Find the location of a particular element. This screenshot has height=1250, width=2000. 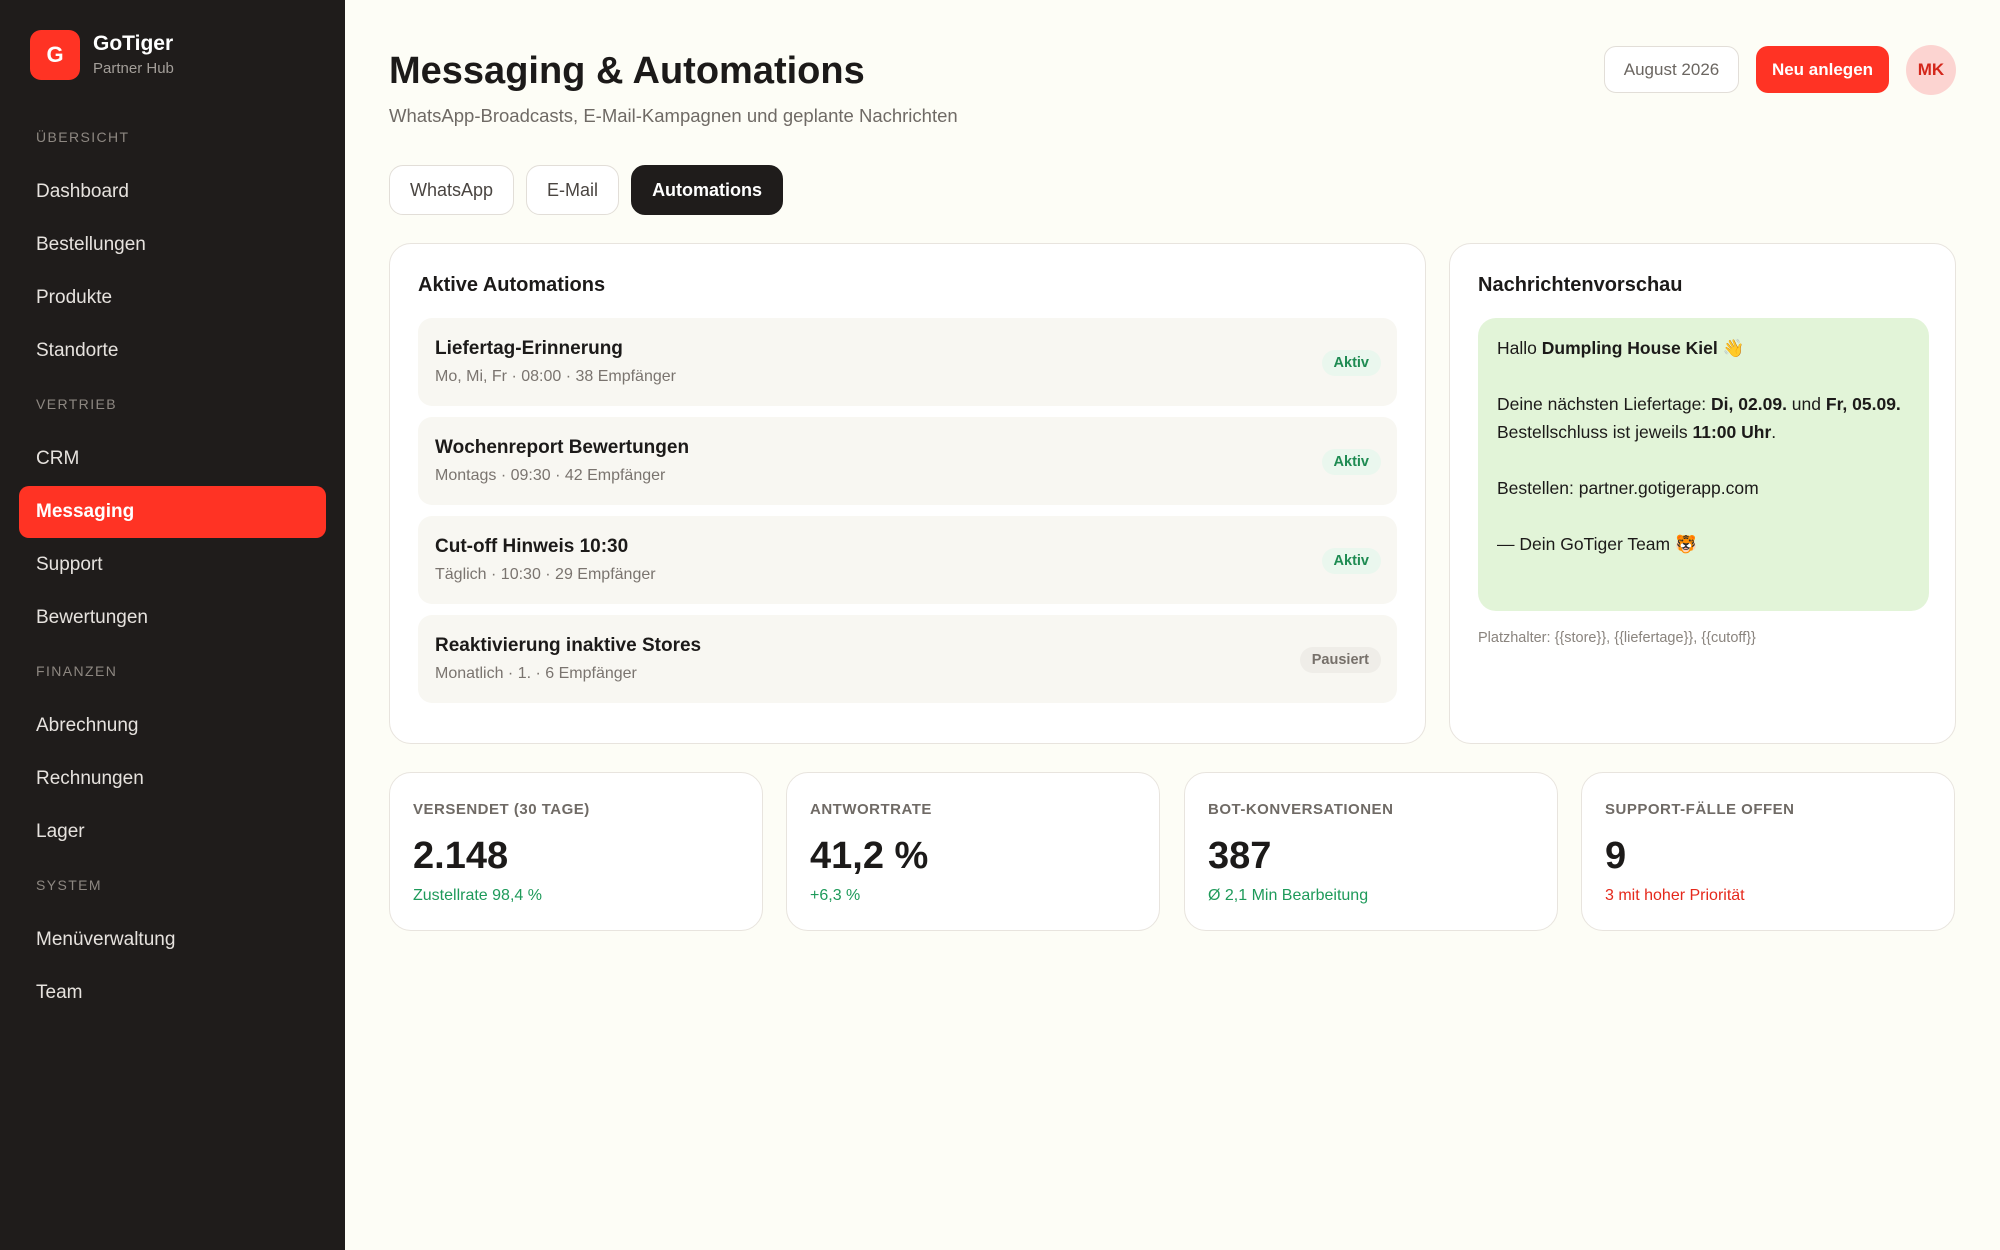

sidebar-item-crm: CRM is located at coordinates (172, 459).